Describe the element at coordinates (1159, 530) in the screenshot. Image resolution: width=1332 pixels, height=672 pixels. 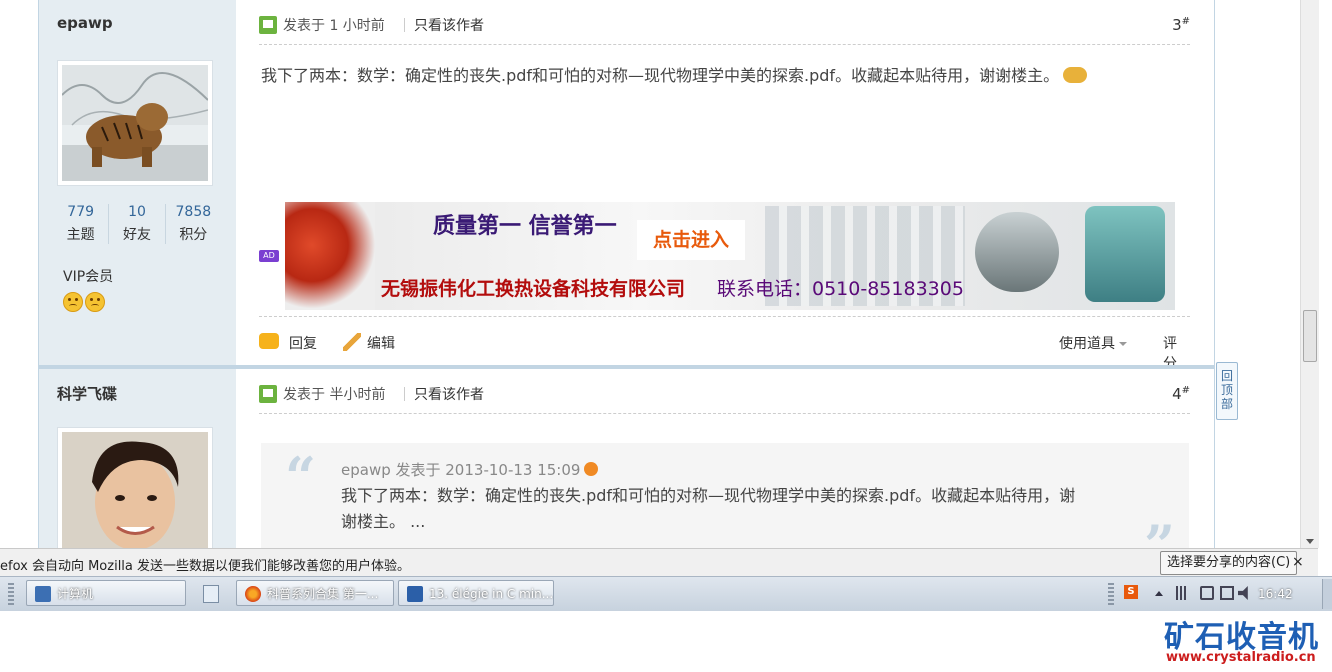
I see `close-quote-icon: ”` at that location.